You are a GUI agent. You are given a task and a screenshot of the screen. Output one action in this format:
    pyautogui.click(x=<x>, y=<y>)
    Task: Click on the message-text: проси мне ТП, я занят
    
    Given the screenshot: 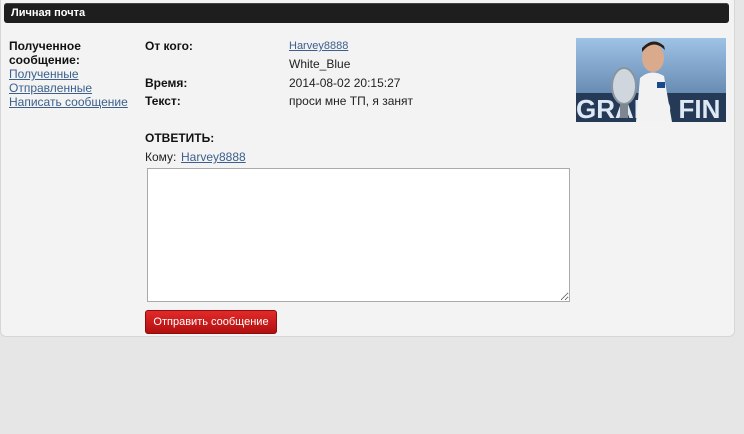 What is the action you would take?
    pyautogui.click(x=351, y=101)
    